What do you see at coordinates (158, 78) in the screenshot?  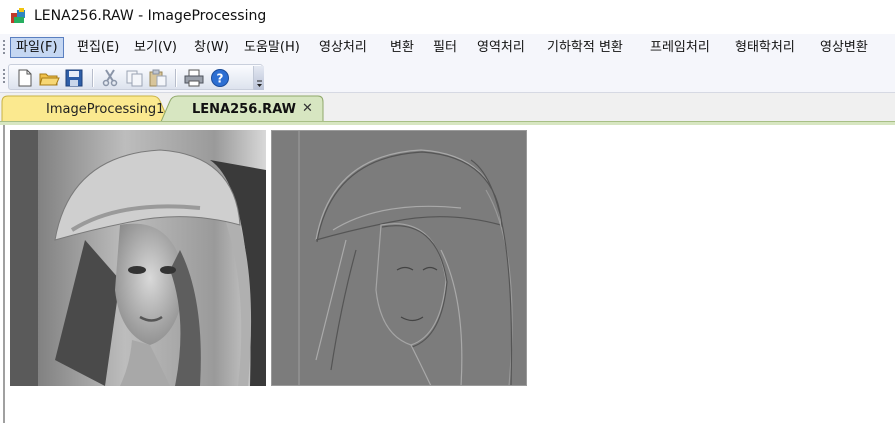 I see `paste-icon` at bounding box center [158, 78].